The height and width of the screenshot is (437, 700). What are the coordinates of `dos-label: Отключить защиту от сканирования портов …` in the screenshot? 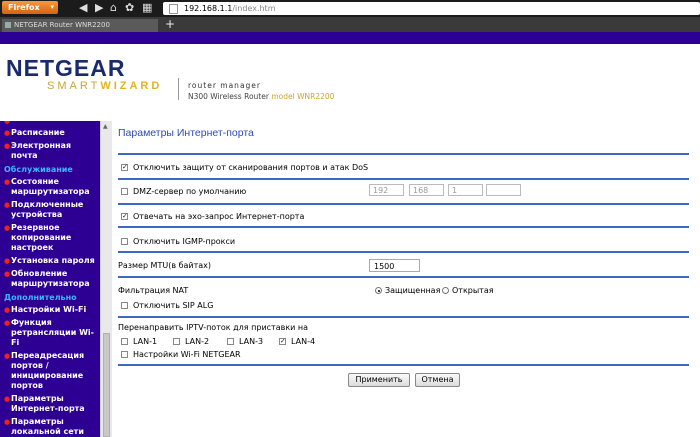 It's located at (251, 167).